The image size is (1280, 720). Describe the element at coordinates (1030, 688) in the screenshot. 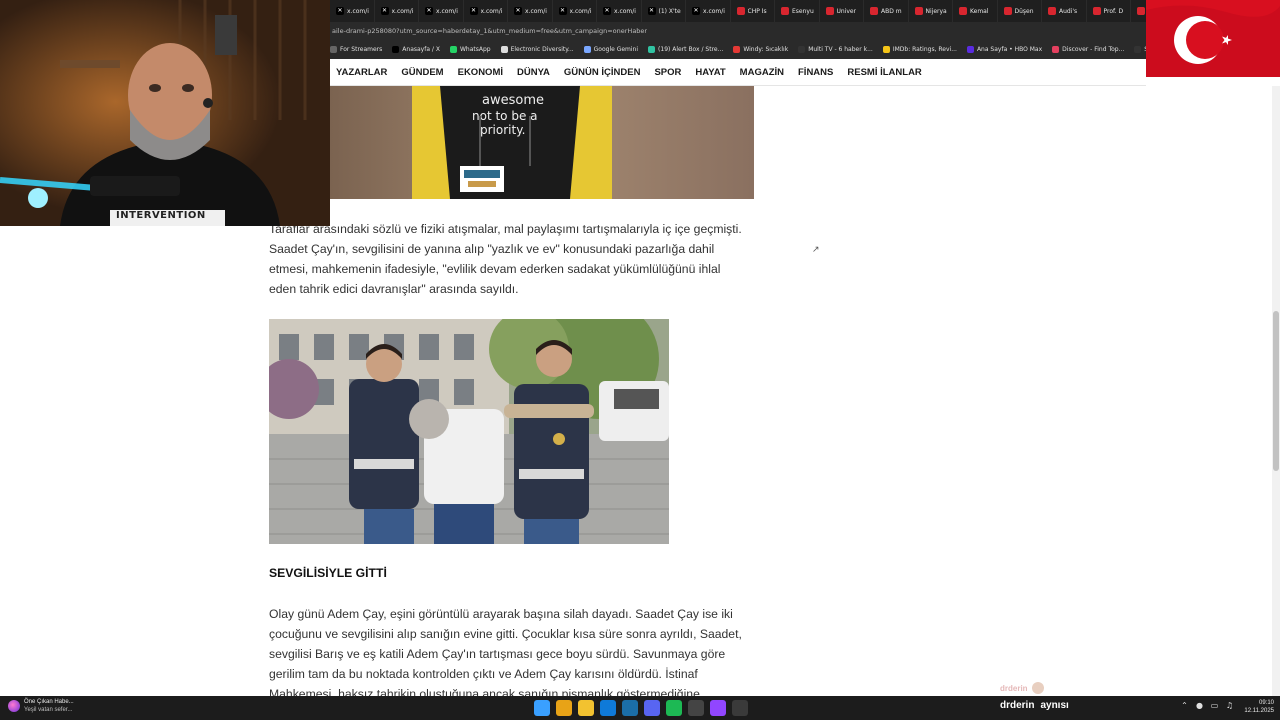

I see `stream-watermark: drderin` at that location.